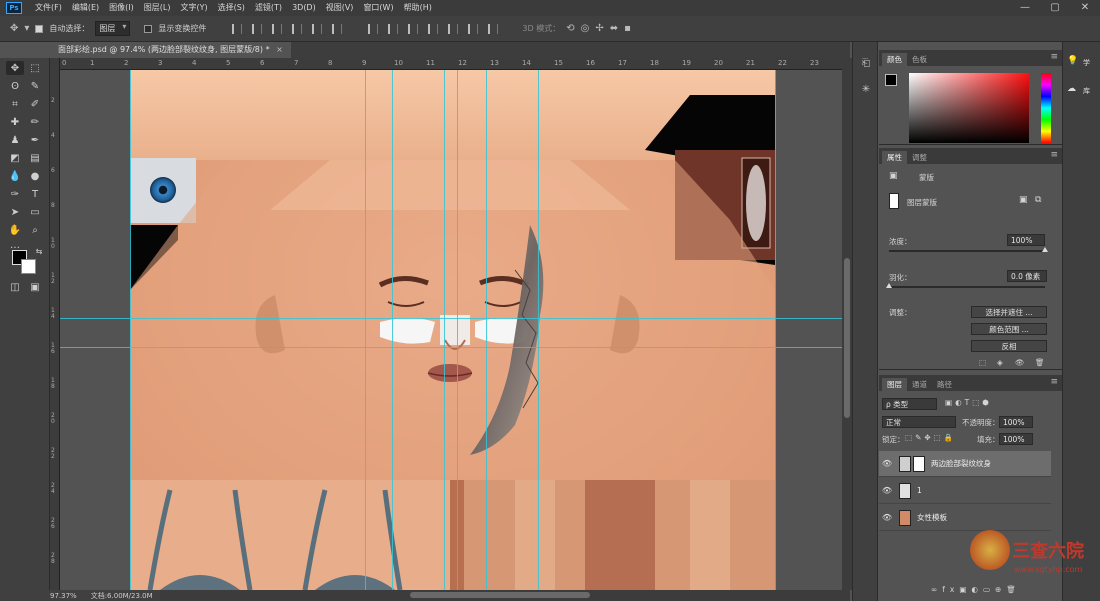 This screenshot has width=1100, height=601. What do you see at coordinates (157, 8) in the screenshot?
I see `menu-layer: 图层(L)` at bounding box center [157, 8].